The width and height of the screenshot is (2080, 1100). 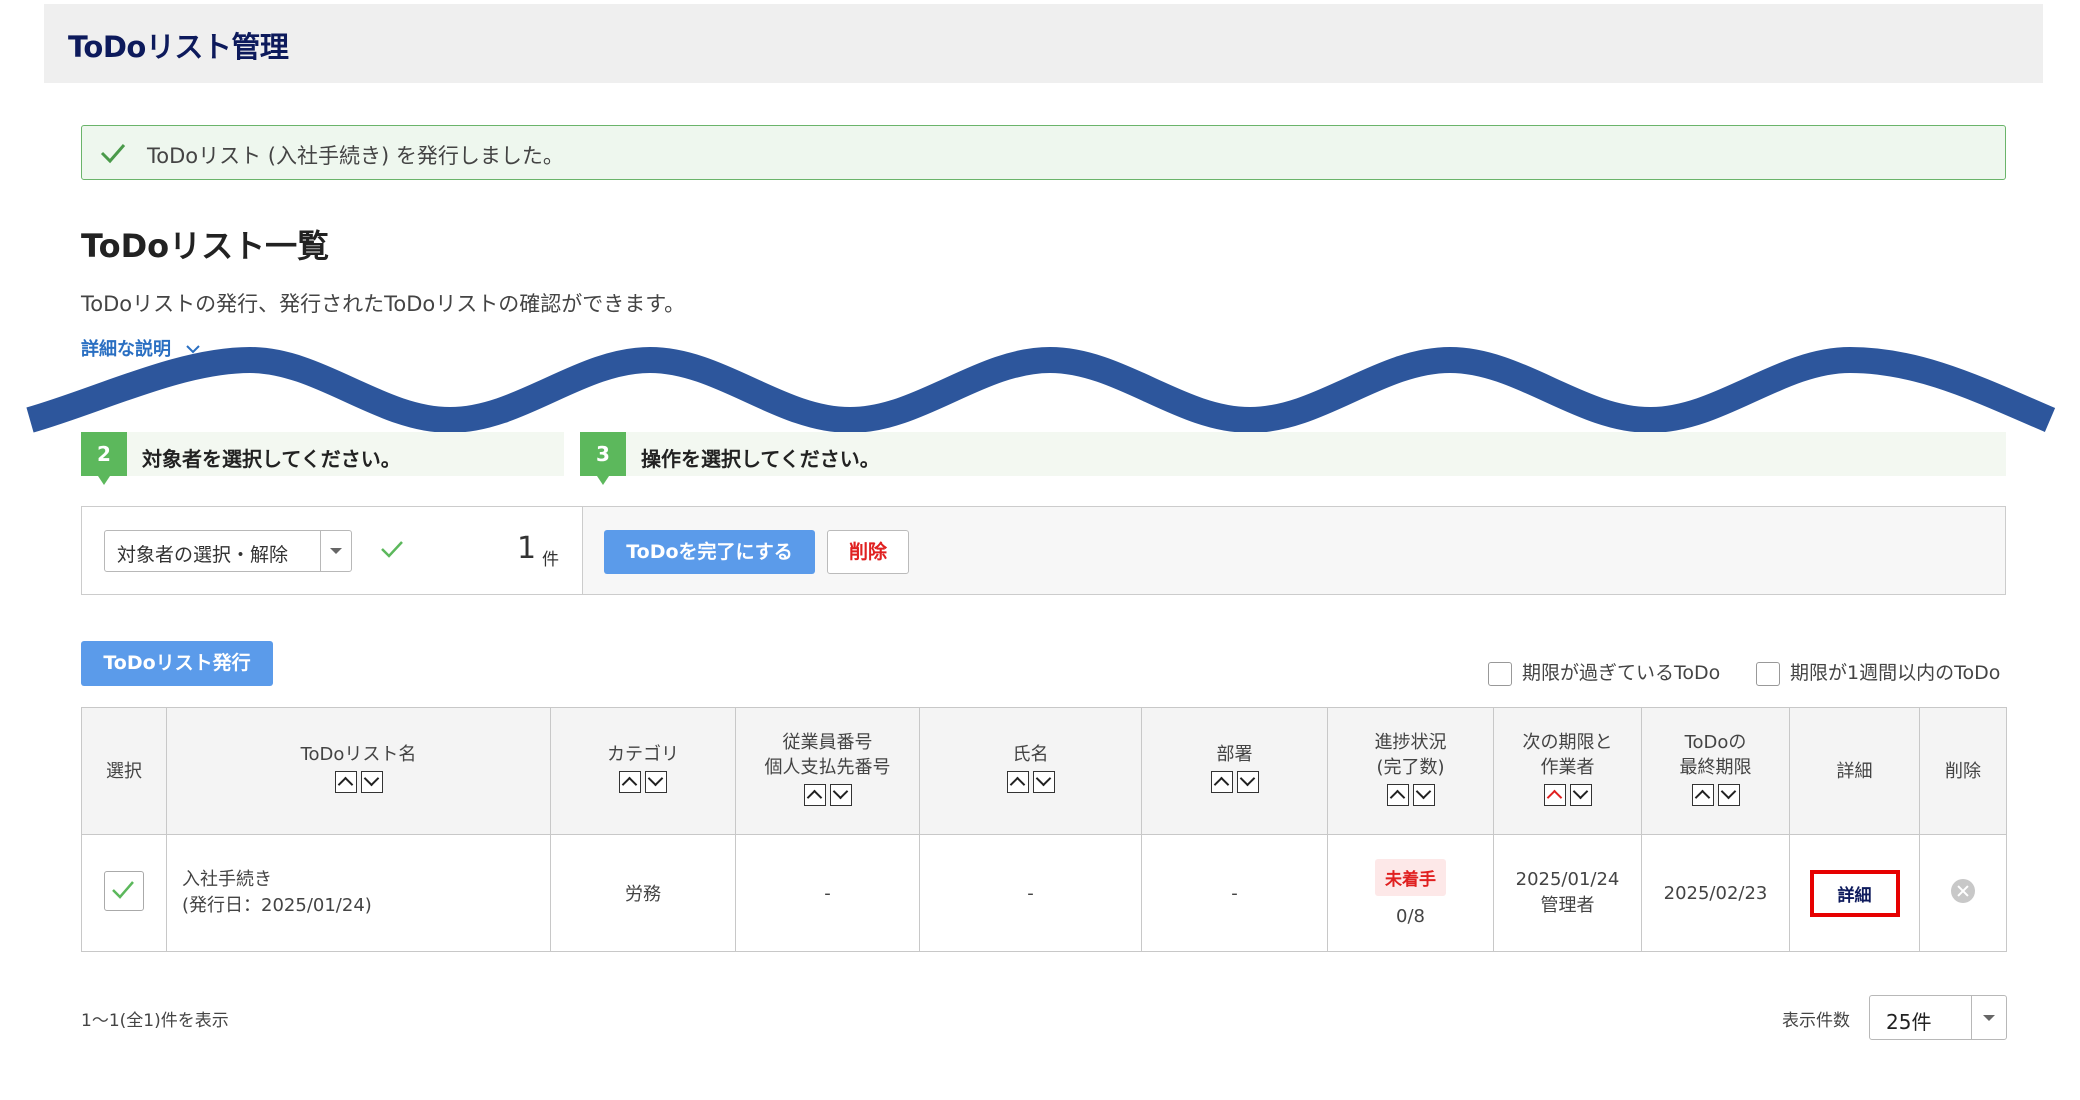 What do you see at coordinates (355, 156) in the screenshot?
I see `alert-message: ToDoリスト (入社手続き) を発行しました。` at bounding box center [355, 156].